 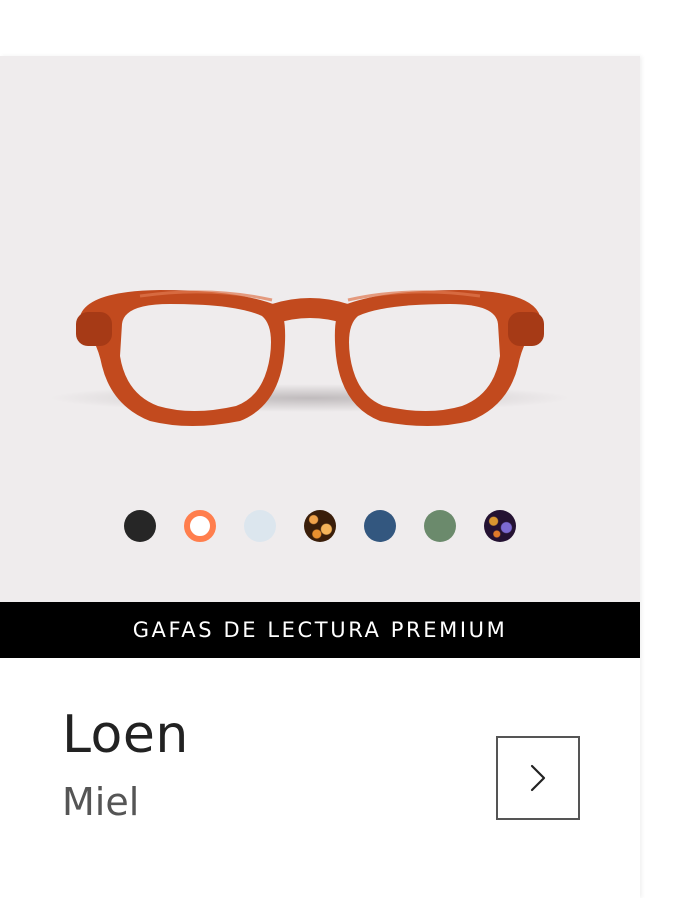 What do you see at coordinates (140, 526) in the screenshot?
I see `color-swatch-black` at bounding box center [140, 526].